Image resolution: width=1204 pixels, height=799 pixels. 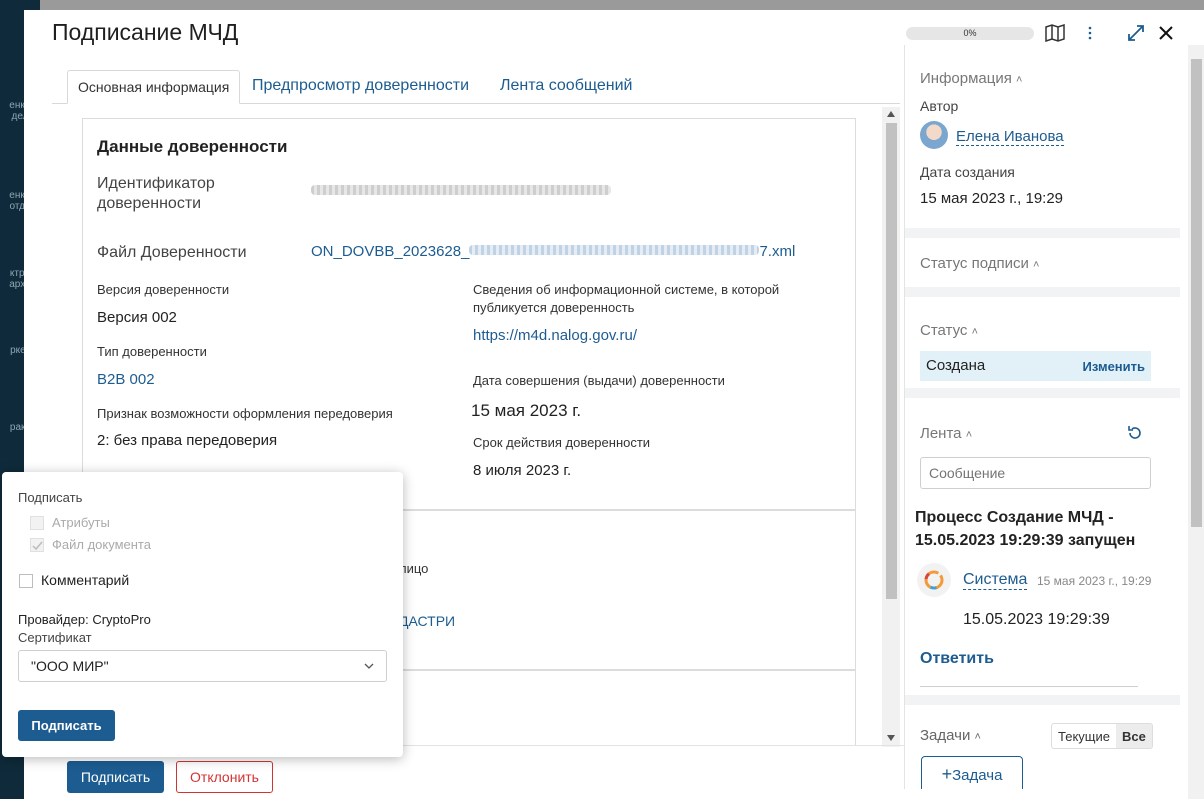 What do you see at coordinates (522, 470) in the screenshot?
I see `expiry-value: 8 июля 2023 г.` at bounding box center [522, 470].